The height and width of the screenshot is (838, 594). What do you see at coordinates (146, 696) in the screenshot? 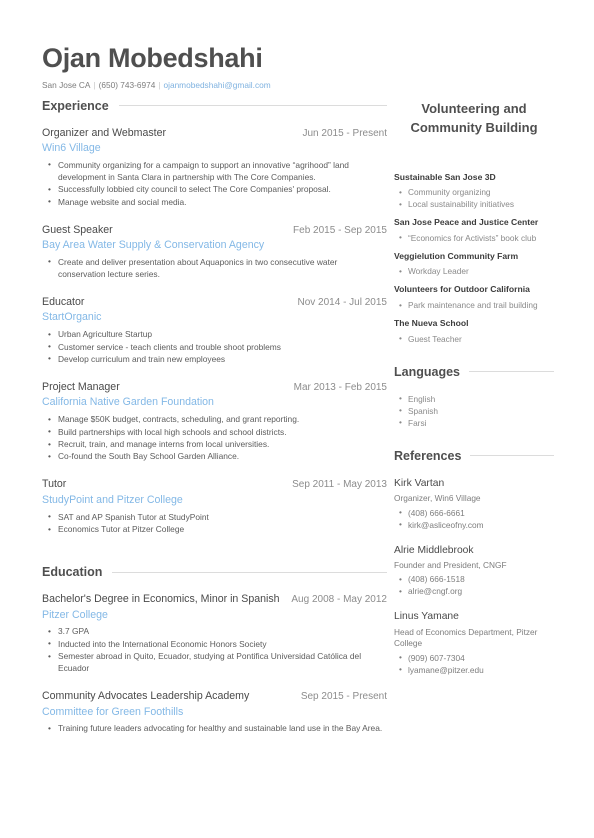
I see `entry-degree-title: Community Advocates Leadership Academy` at bounding box center [146, 696].